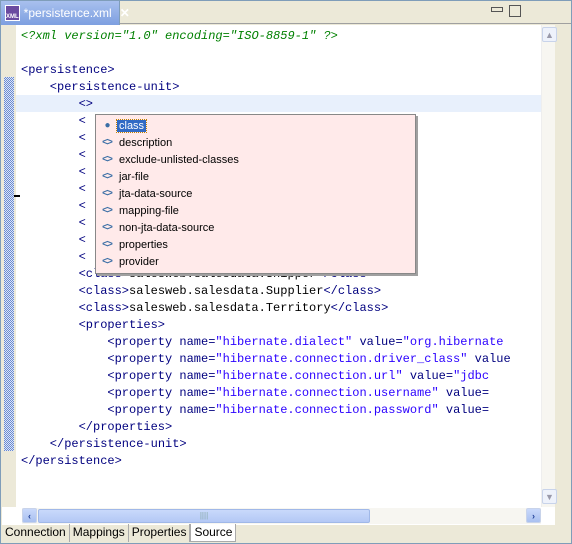 This screenshot has height=544, width=572. Describe the element at coordinates (309, 376) in the screenshot. I see `code-token-val: "hibernate.connection.url"` at that location.